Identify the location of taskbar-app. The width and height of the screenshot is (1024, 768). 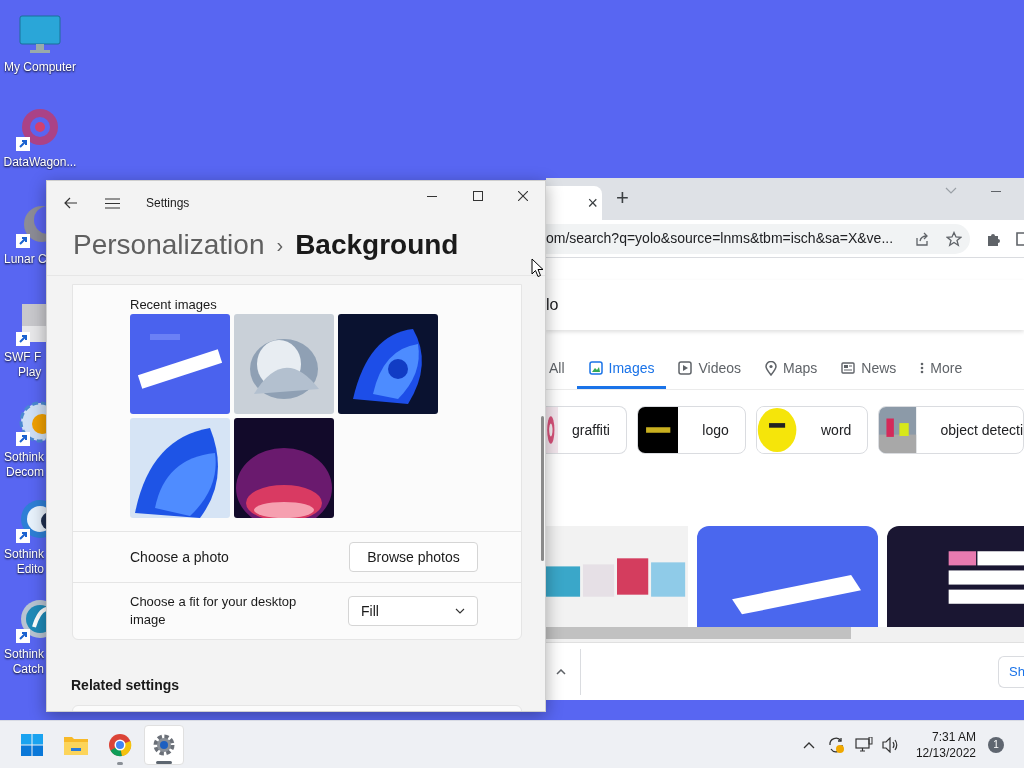
(164, 744).